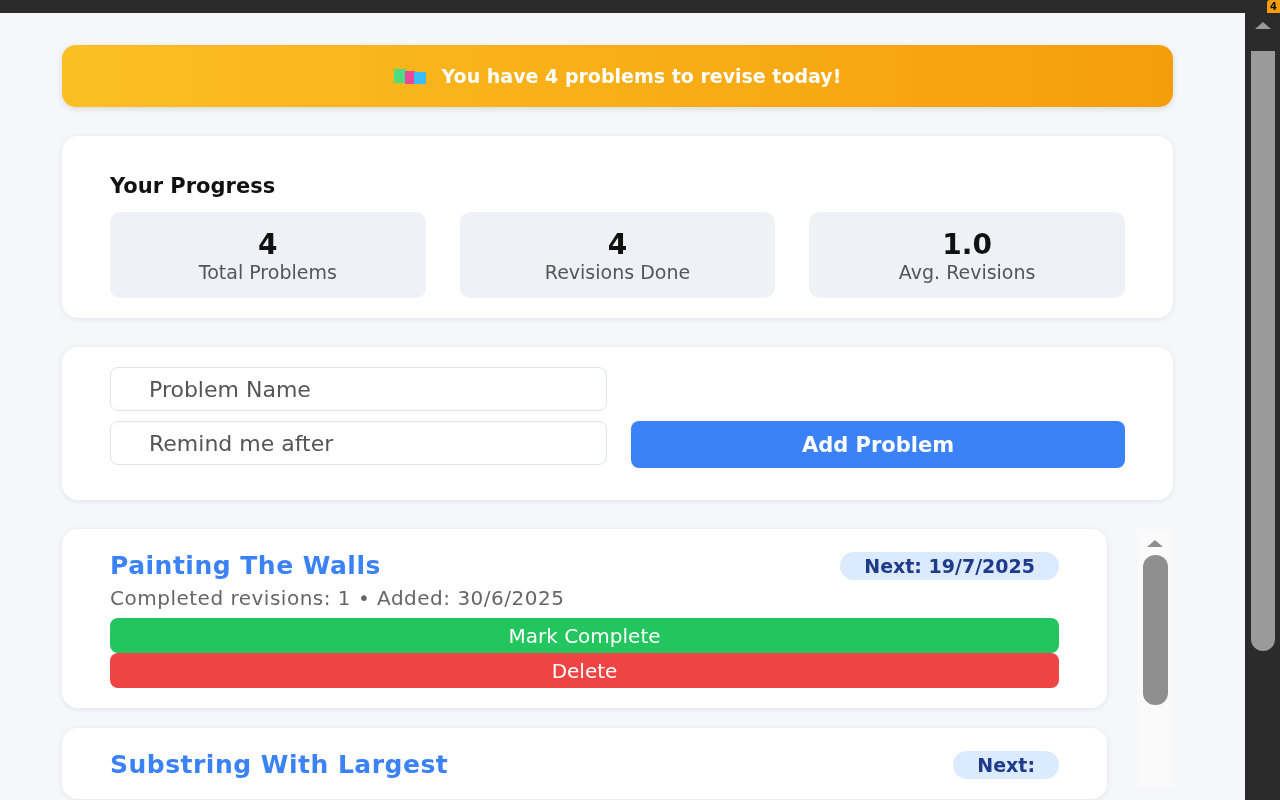 This screenshot has width=1280, height=800. I want to click on next-date-badge: Next: 19/7/2025, so click(949, 565).